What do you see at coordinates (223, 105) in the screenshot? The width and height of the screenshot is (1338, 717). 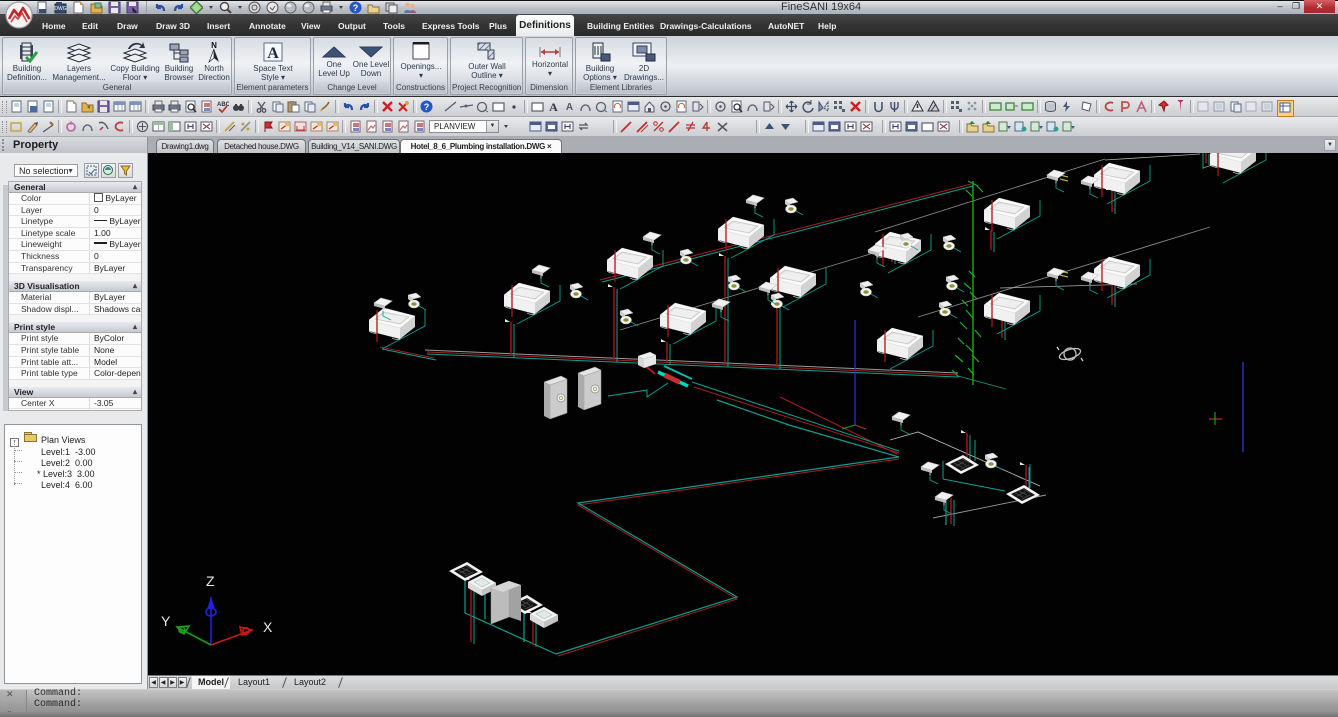 I see `svg-text: ABC` at bounding box center [223, 105].